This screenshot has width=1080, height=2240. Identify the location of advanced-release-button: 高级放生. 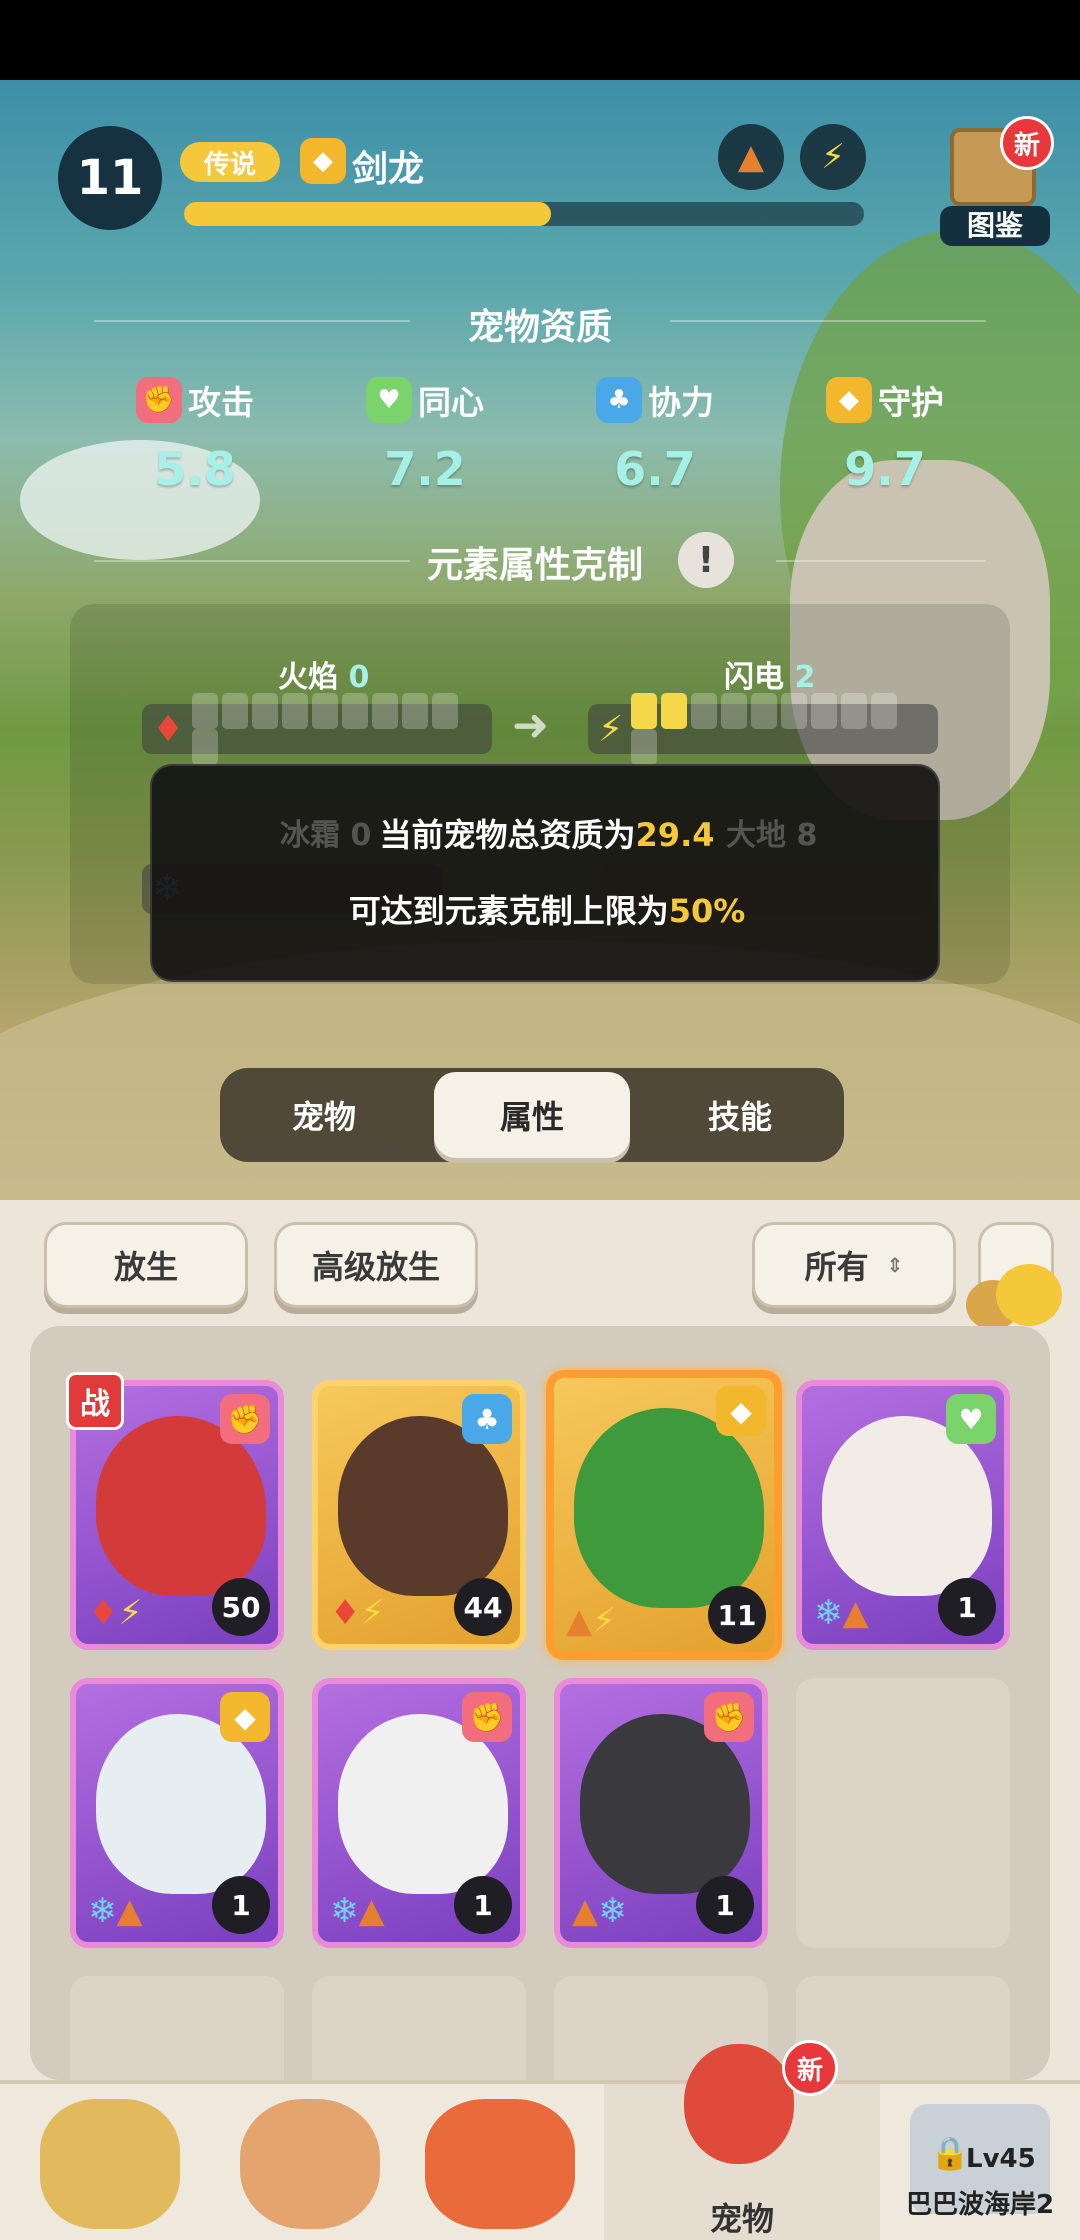
(376, 1265).